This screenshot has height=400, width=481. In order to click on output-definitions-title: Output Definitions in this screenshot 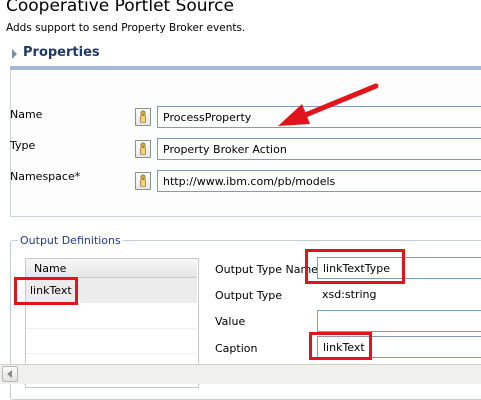, I will do `click(70, 240)`.